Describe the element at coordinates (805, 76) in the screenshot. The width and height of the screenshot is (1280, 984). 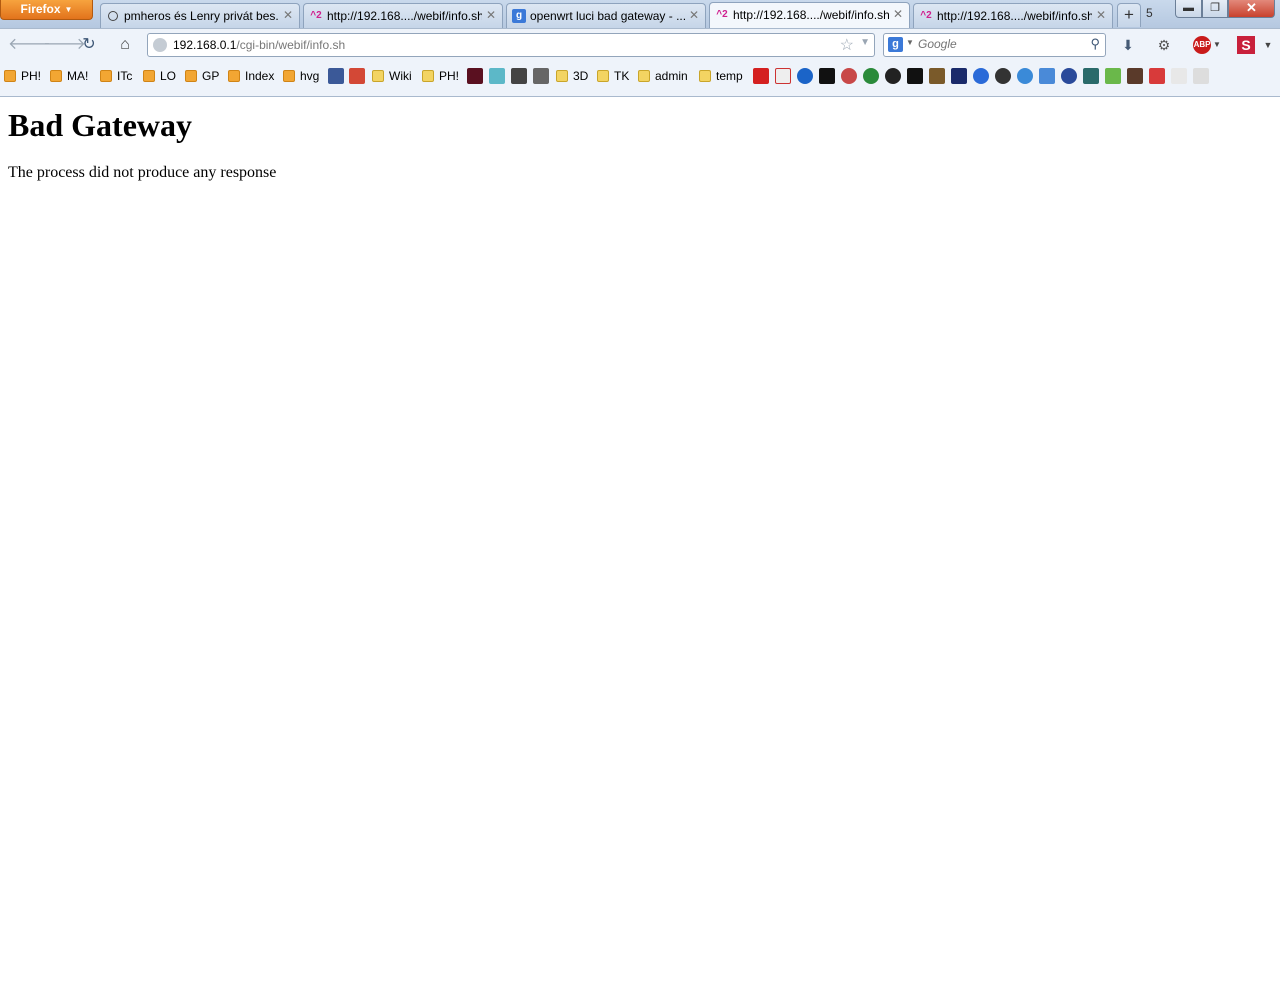
I see `cloud-icon` at that location.